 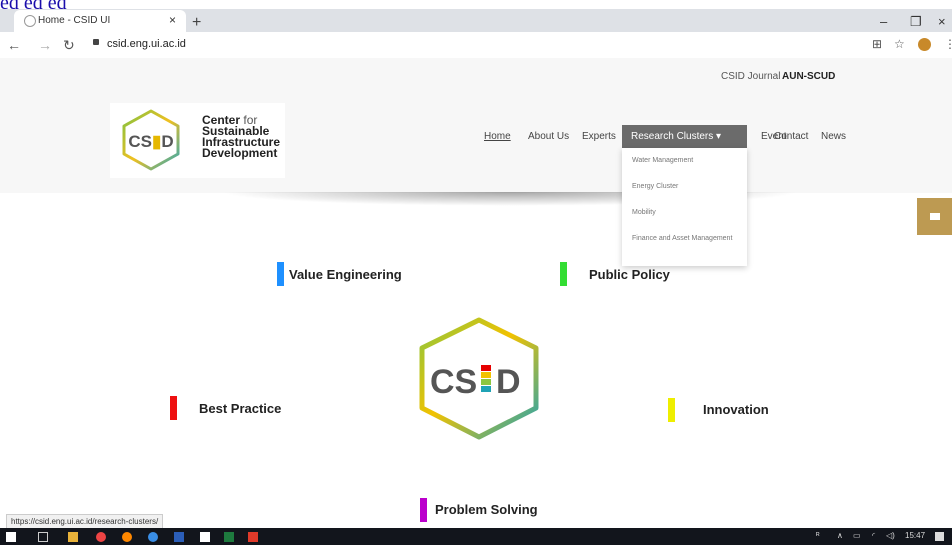 I want to click on svg-text: CS▮D, so click(x=150, y=141).